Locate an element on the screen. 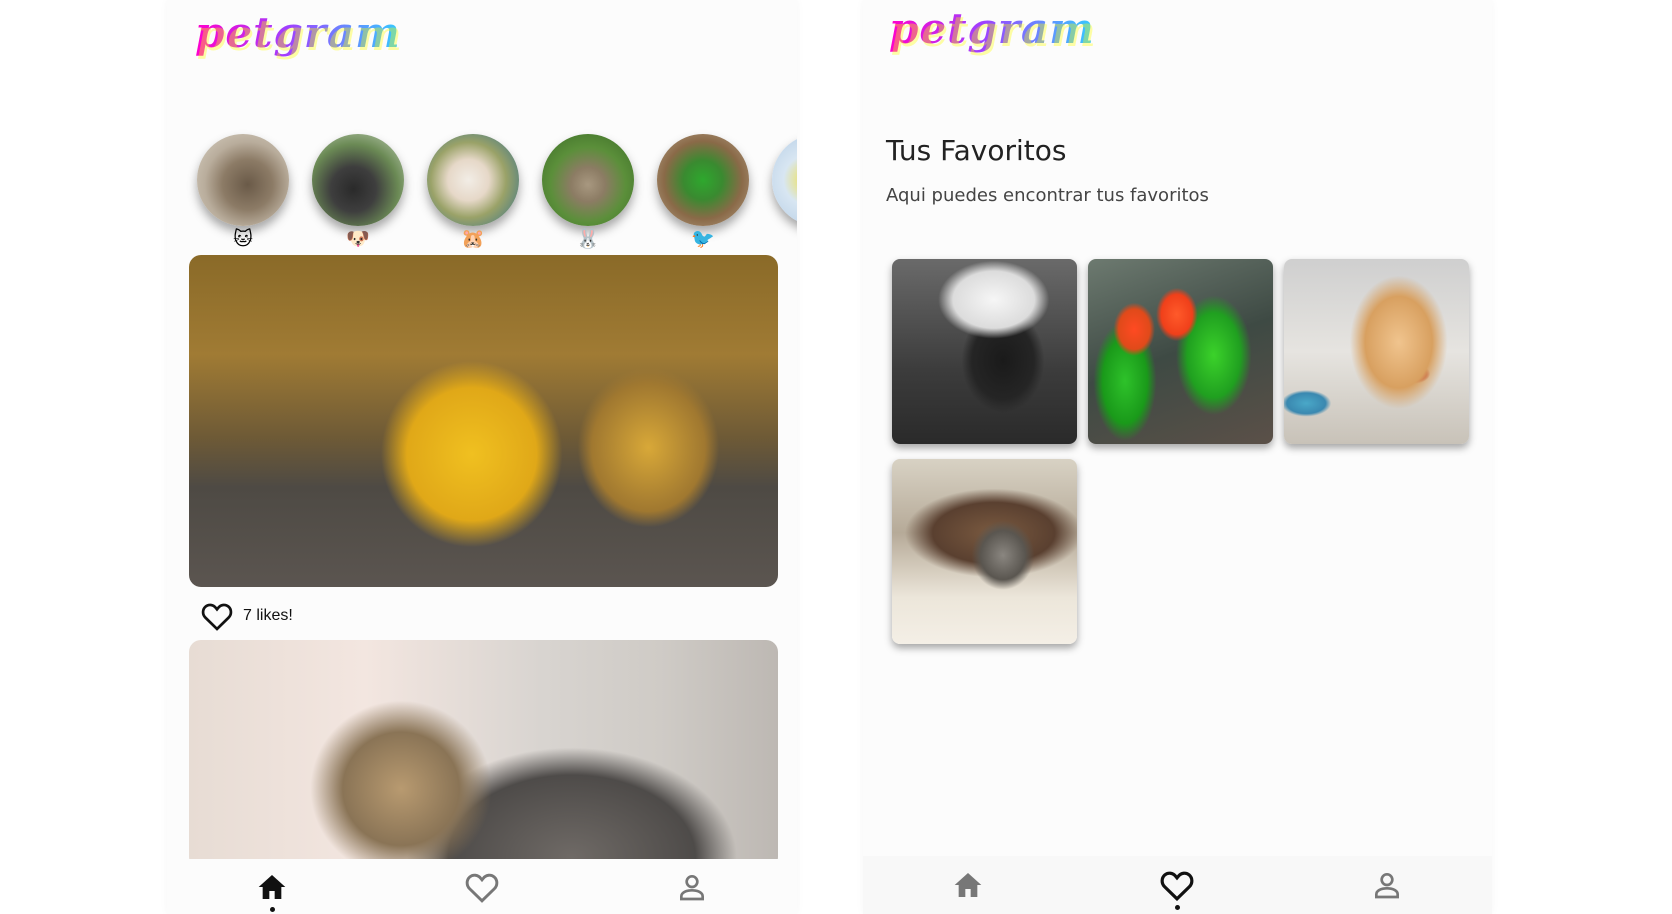 This screenshot has height=914, width=1672. post-likes: 7 likes! is located at coordinates (246, 616).